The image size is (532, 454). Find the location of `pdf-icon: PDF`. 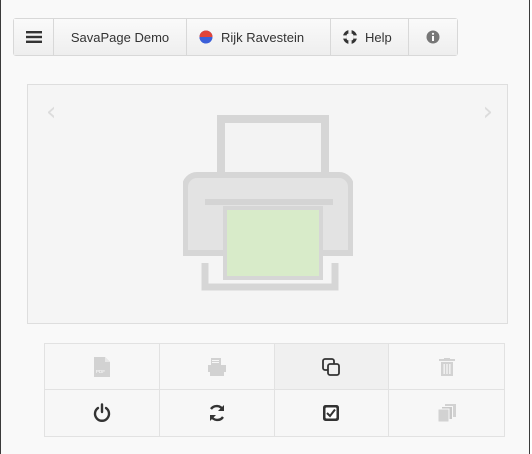

pdf-icon: PDF is located at coordinates (101, 366).